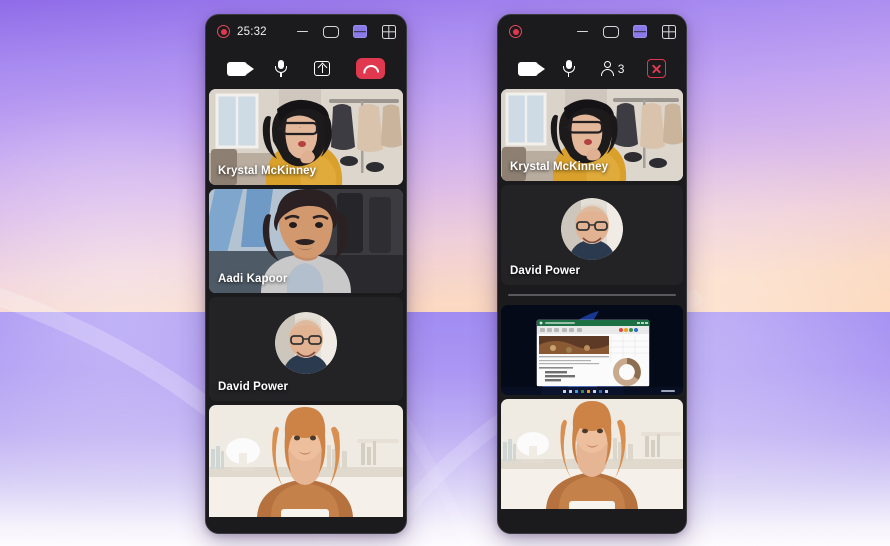 This screenshot has height=546, width=890. What do you see at coordinates (592, 295) in the screenshot?
I see `stage-divider` at bounding box center [592, 295].